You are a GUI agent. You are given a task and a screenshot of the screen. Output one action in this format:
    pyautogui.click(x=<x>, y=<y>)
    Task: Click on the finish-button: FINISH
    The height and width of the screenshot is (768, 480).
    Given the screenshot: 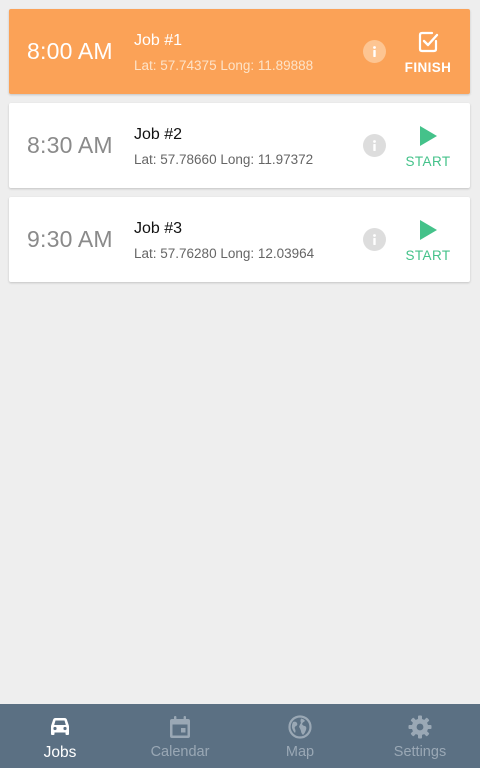 What is the action you would take?
    pyautogui.click(x=428, y=51)
    